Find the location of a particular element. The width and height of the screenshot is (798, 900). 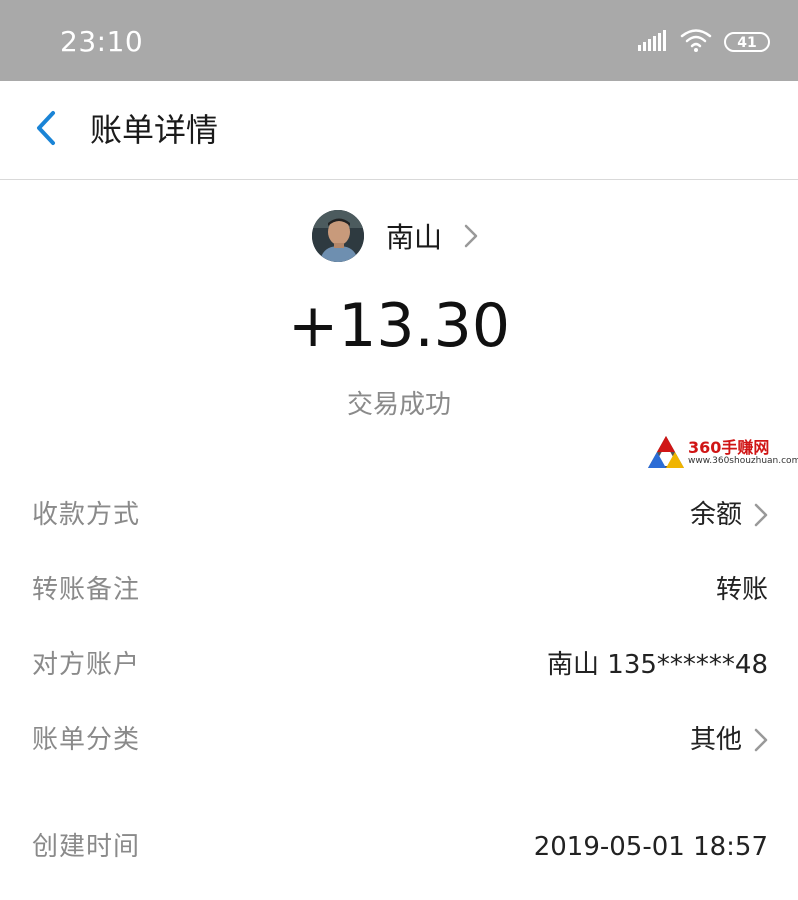

detail-value-text: 南山 135******48 is located at coordinates (657, 665).